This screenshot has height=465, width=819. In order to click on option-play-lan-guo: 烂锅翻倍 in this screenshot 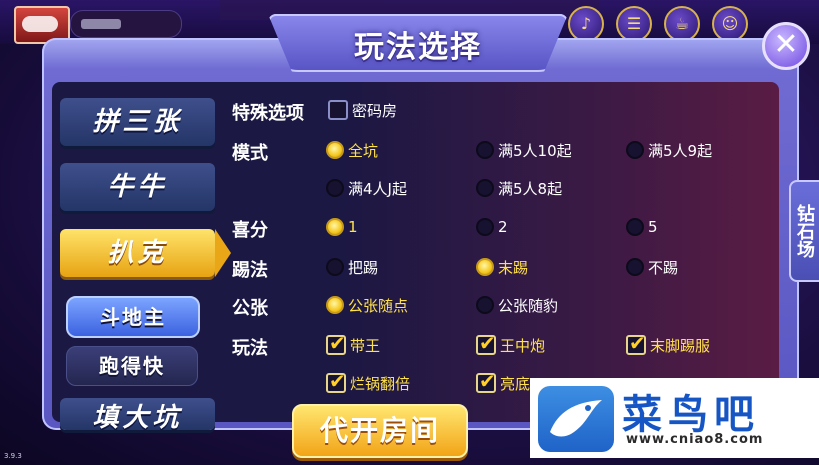, I will do `click(368, 381)`.